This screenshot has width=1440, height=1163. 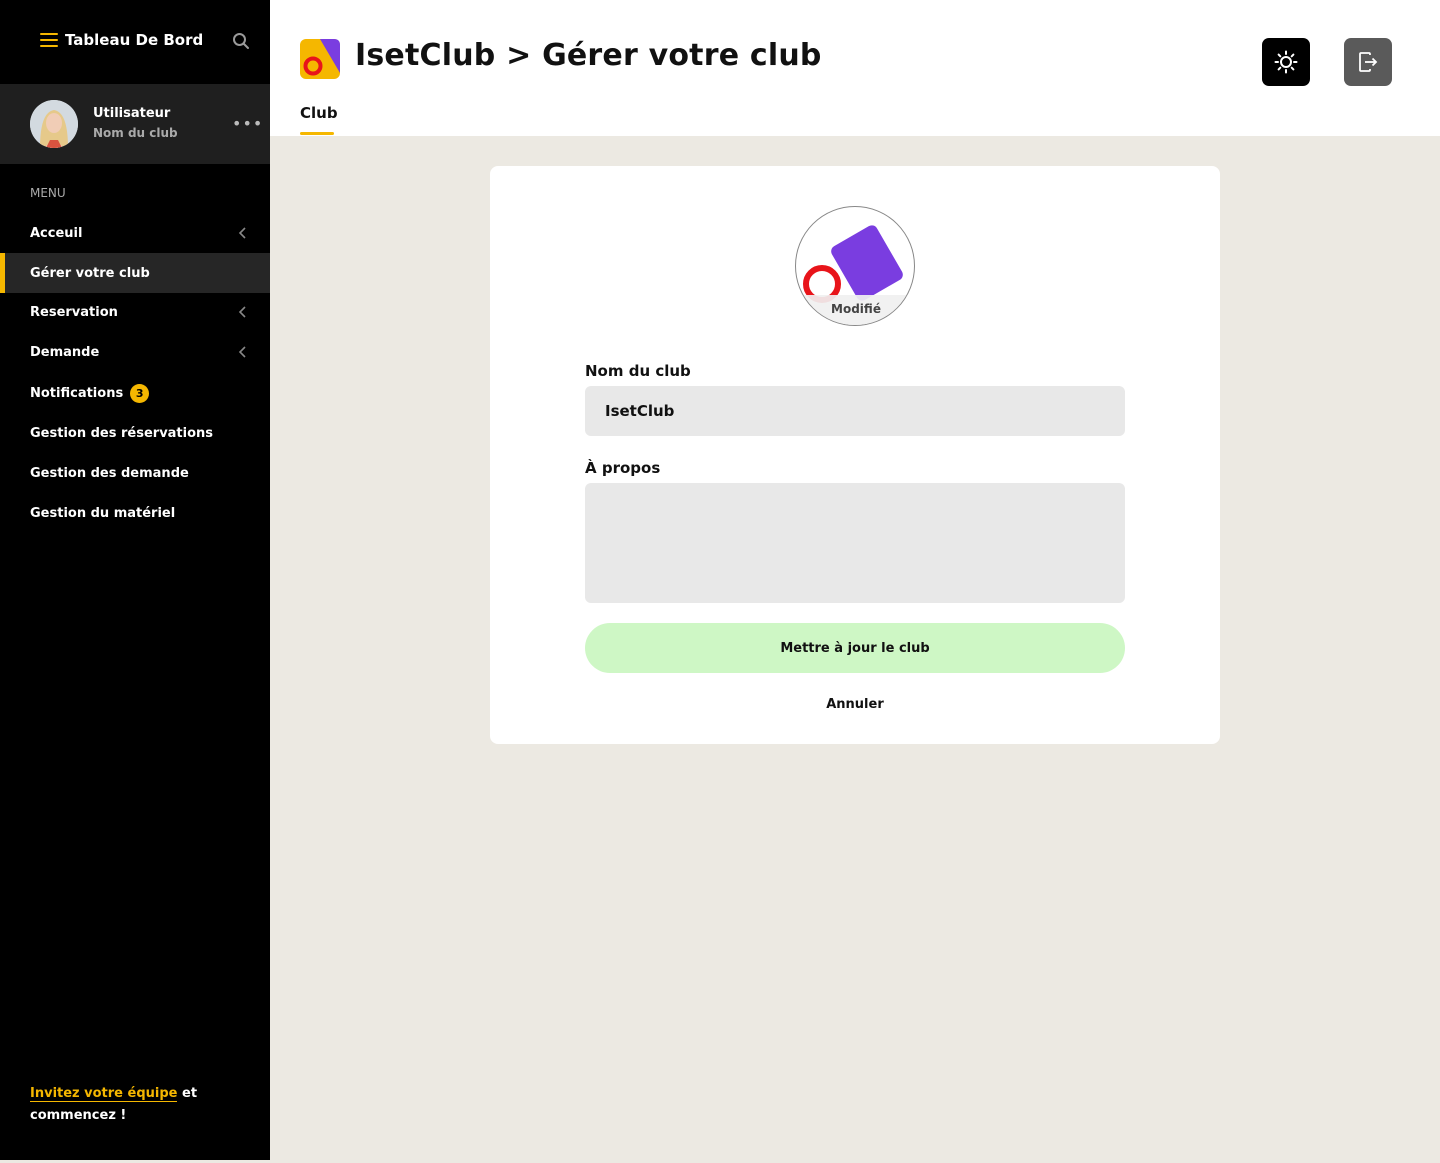 What do you see at coordinates (855, 266) in the screenshot?
I see `club-avatar-upload: Modifié` at bounding box center [855, 266].